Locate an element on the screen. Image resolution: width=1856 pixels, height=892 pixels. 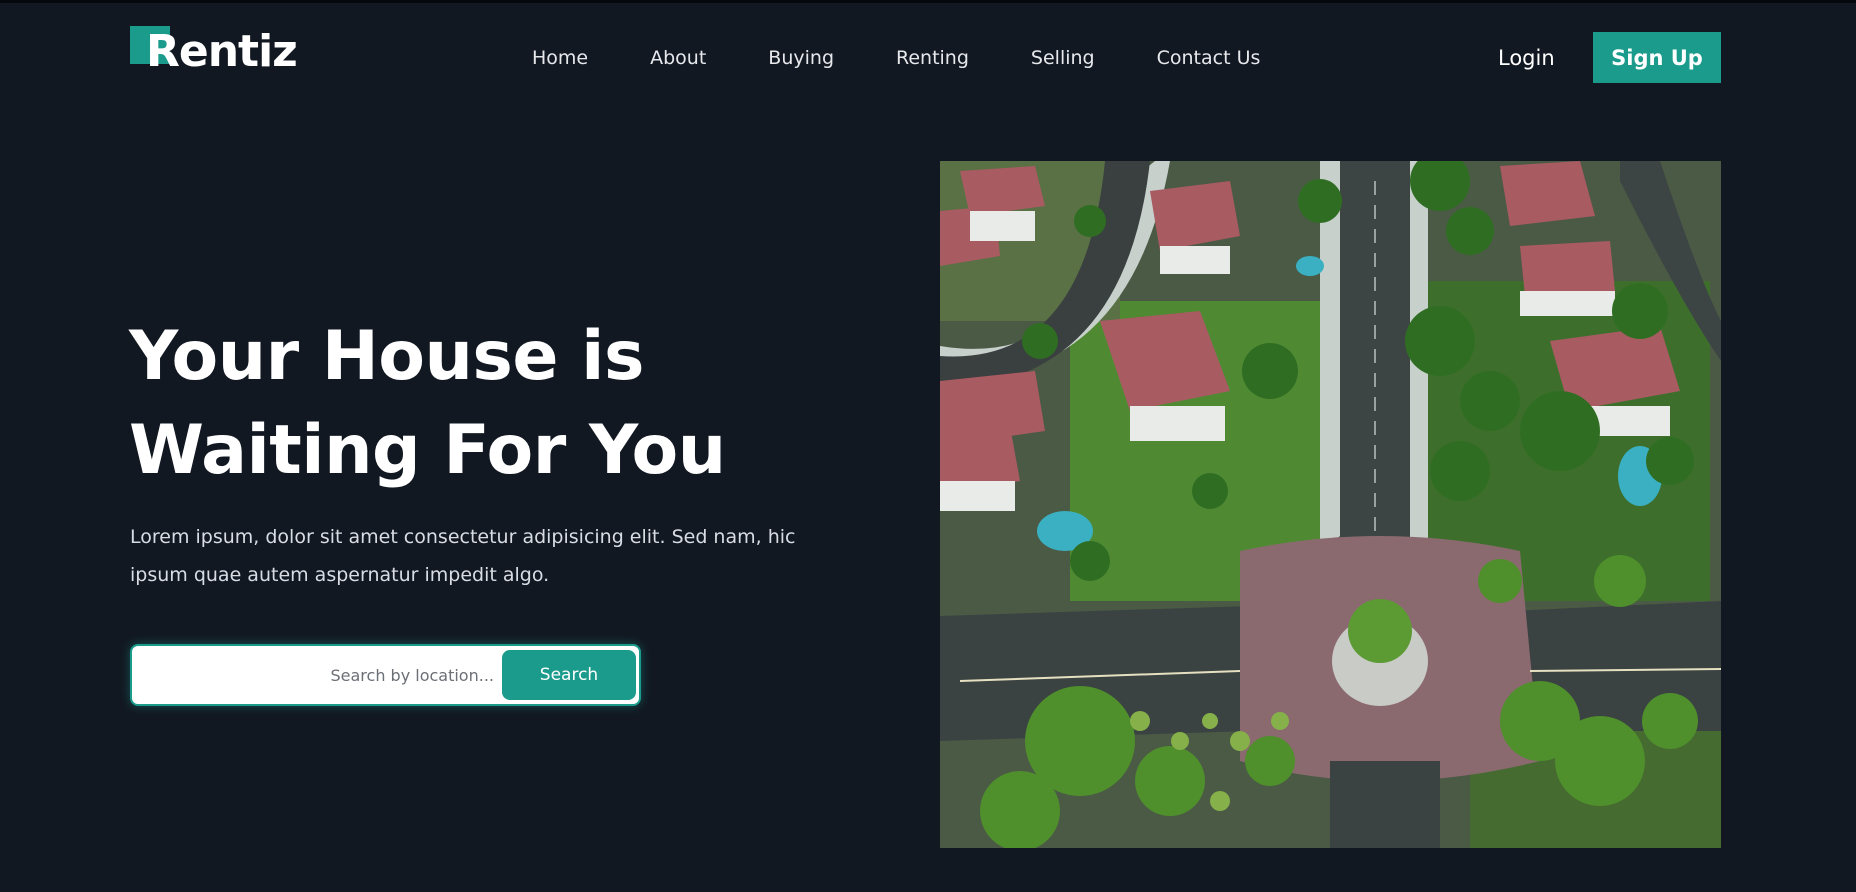
nav-item-renting: Renting is located at coordinates (932, 58).